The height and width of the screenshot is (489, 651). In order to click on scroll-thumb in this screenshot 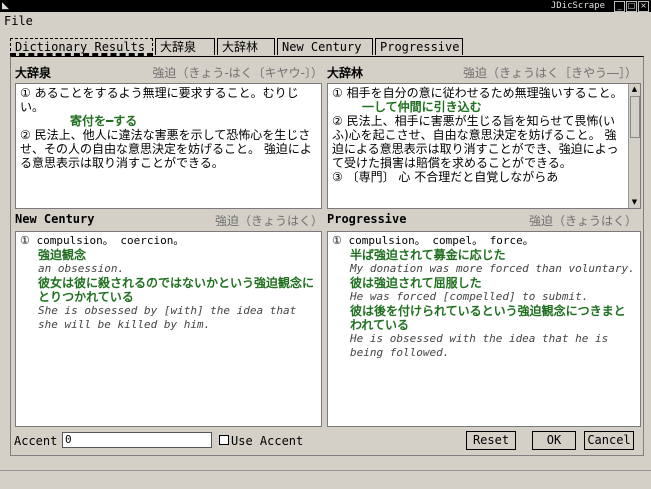, I will do `click(635, 117)`.